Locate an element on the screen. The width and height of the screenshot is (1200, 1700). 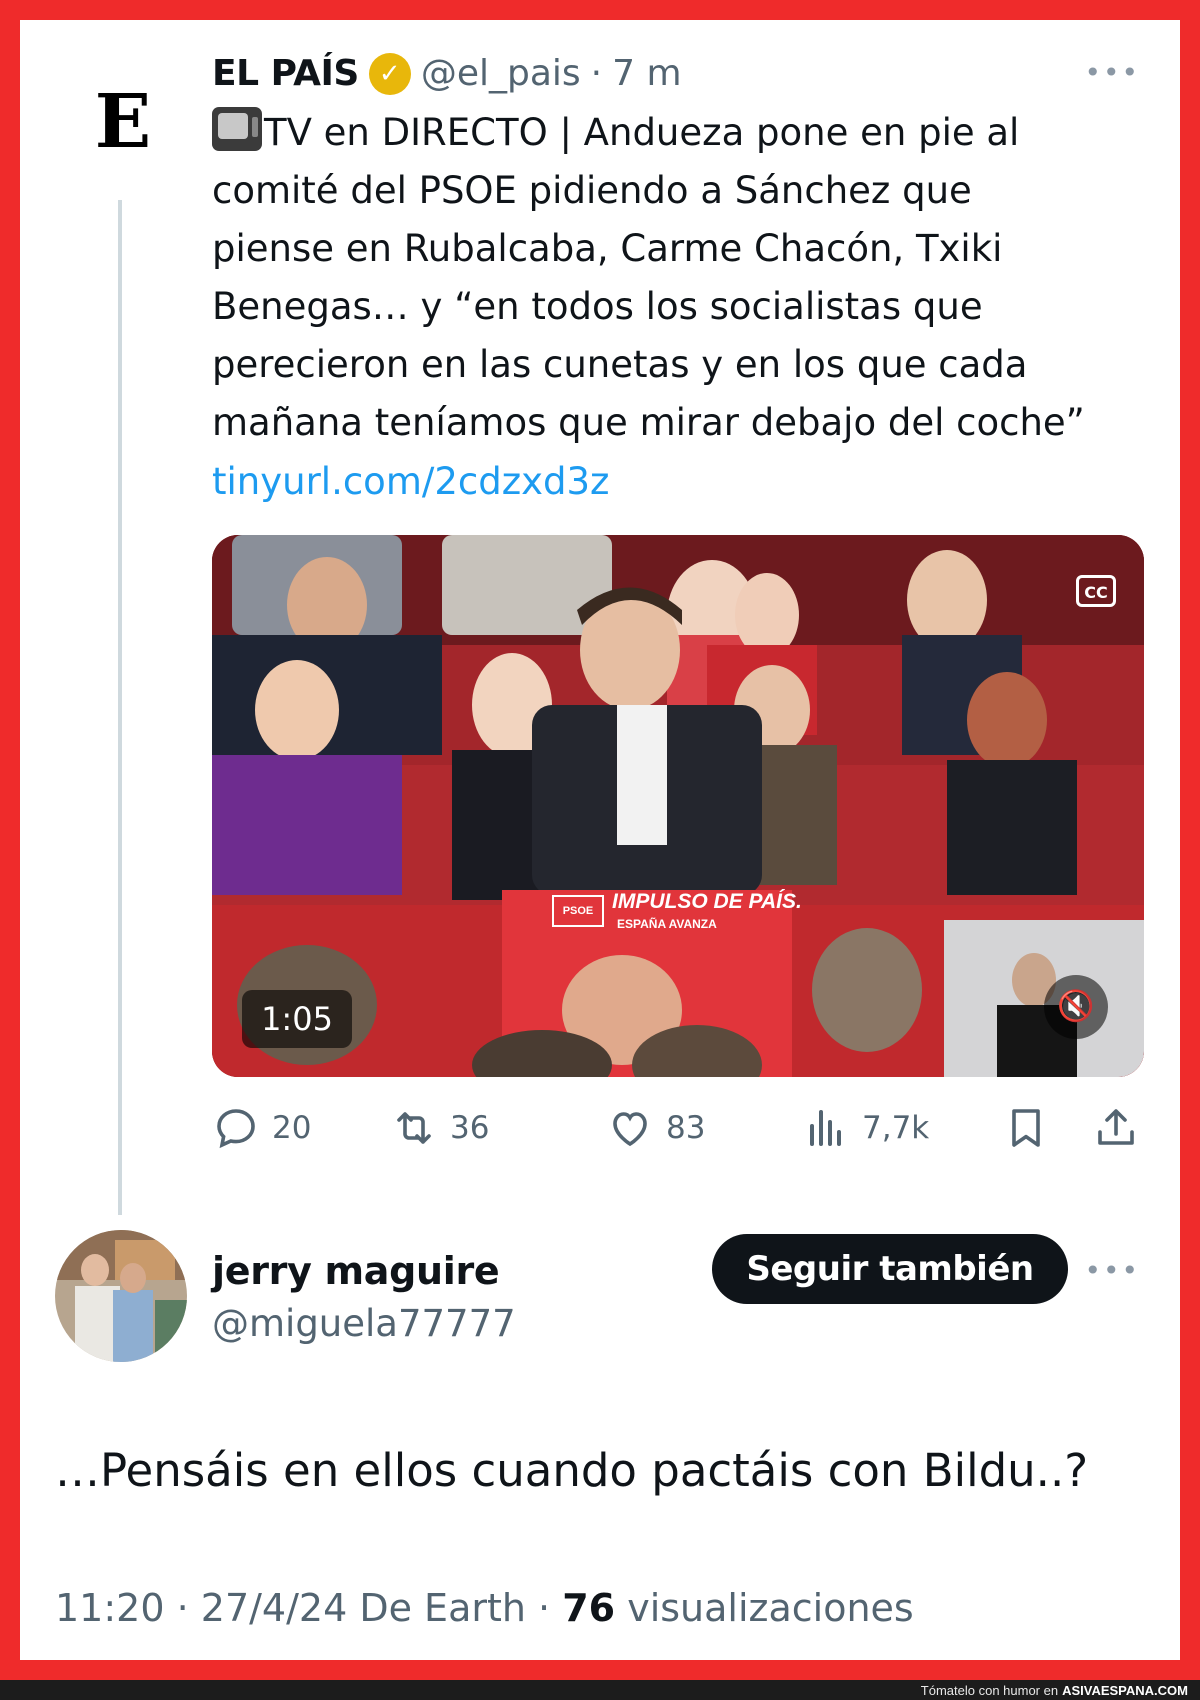
tweet-link: tinyurl.com/2cdzxd3z is located at coordinates (410, 482).